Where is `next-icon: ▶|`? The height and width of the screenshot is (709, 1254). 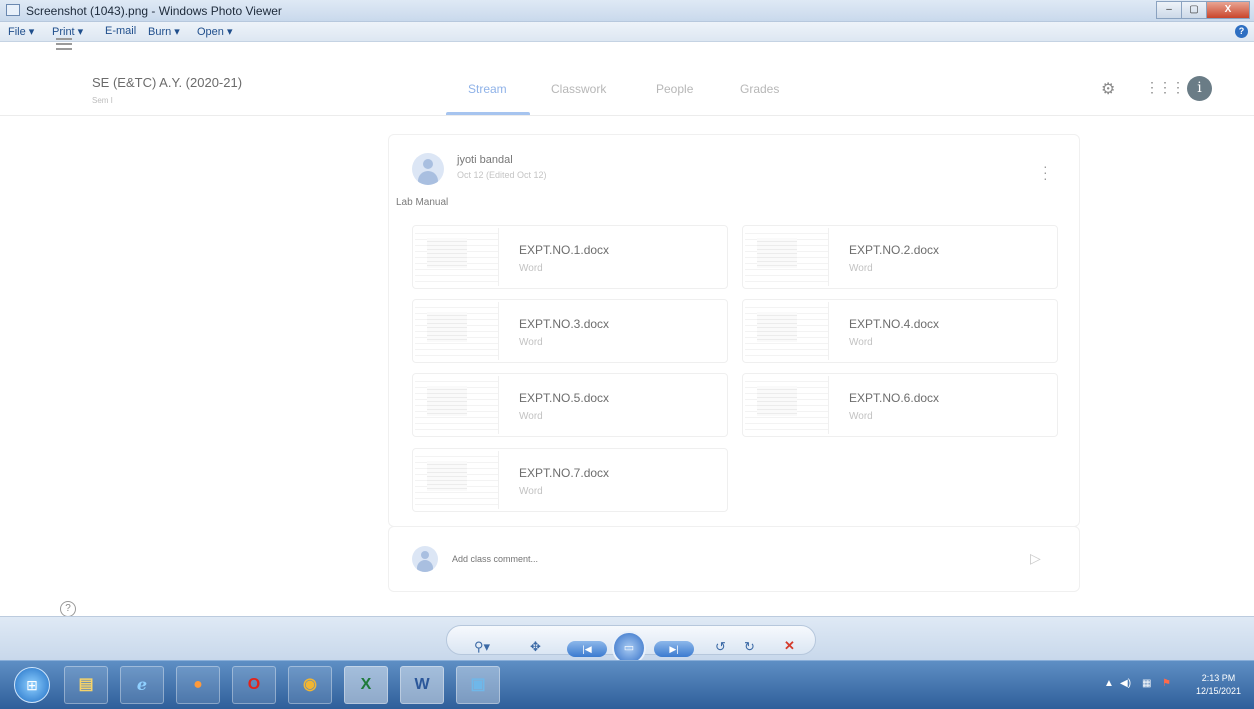
next-icon: ▶| is located at coordinates (674, 649).